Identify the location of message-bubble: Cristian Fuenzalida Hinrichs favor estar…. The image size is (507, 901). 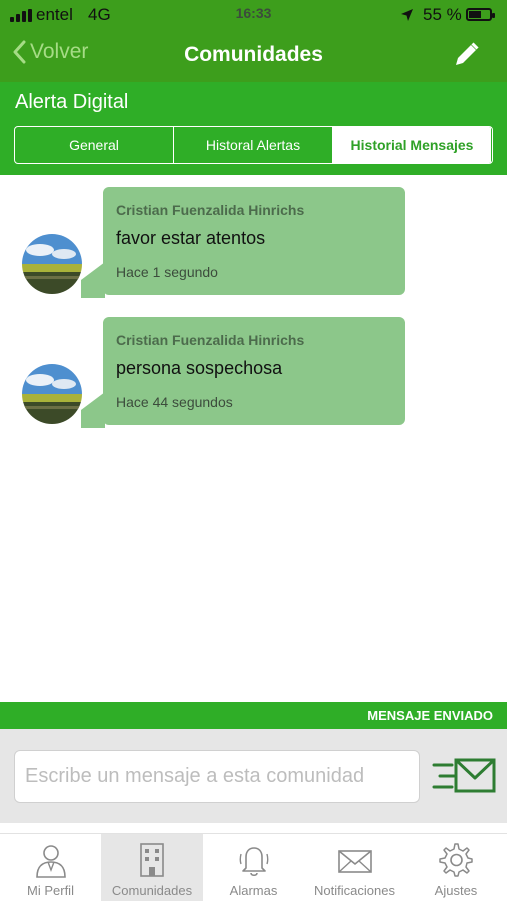
(243, 242).